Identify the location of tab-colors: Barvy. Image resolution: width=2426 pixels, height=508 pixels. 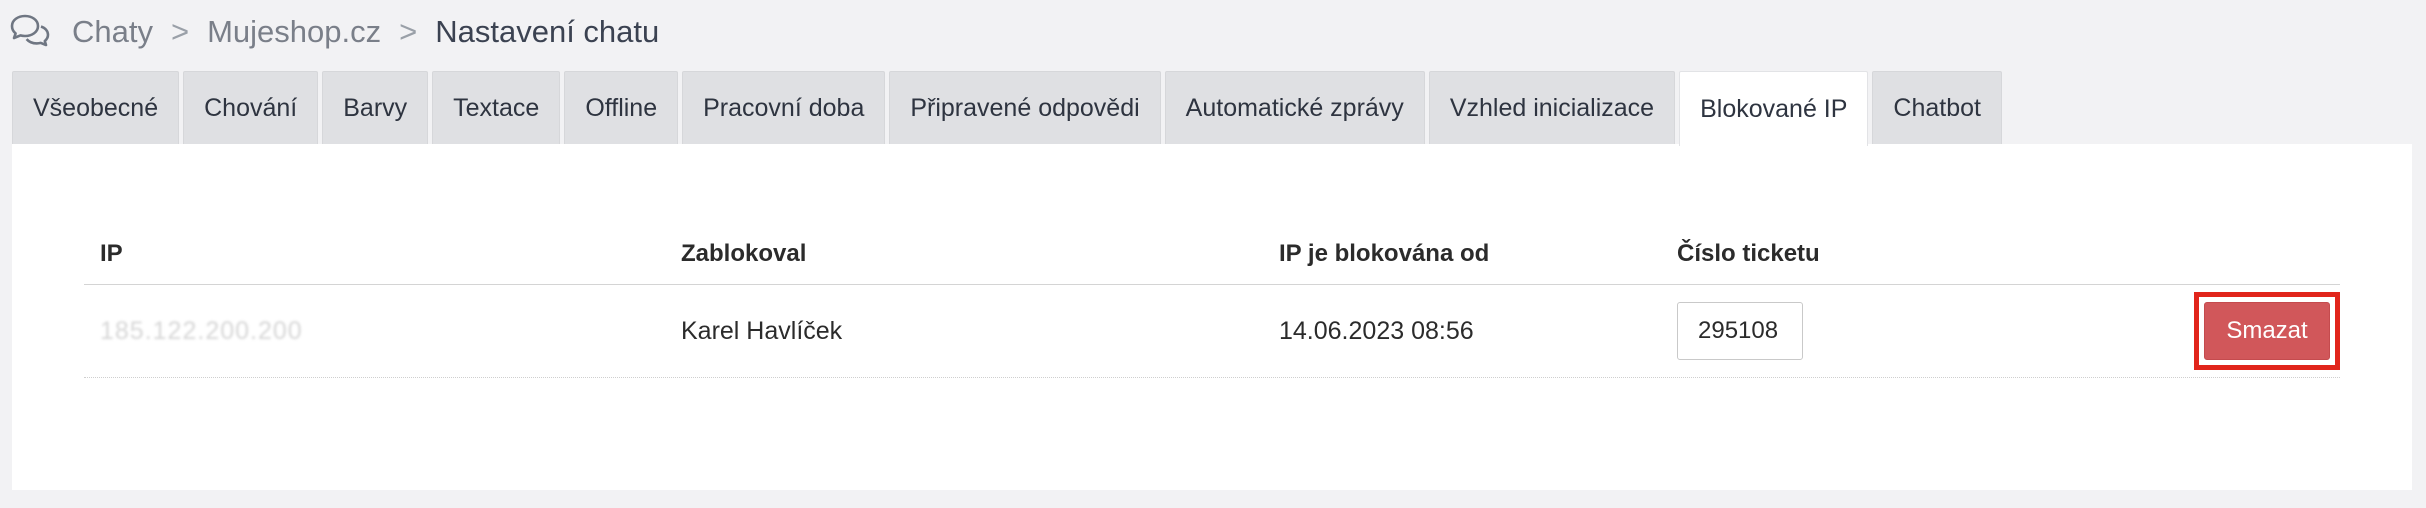
(375, 107).